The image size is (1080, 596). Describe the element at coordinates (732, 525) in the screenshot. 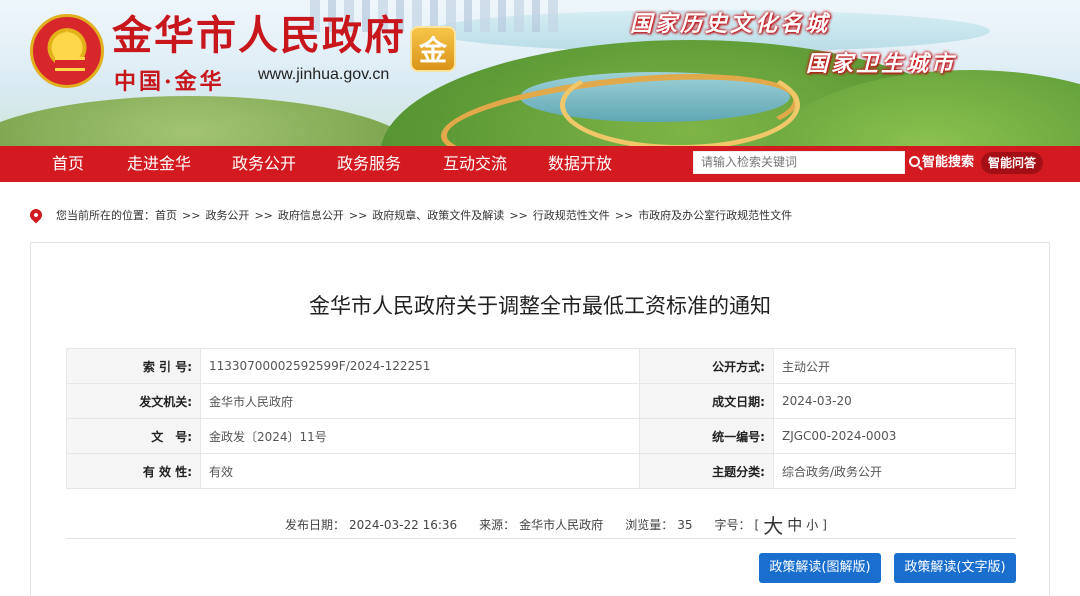

I see `font-size-label: 字号：` at that location.